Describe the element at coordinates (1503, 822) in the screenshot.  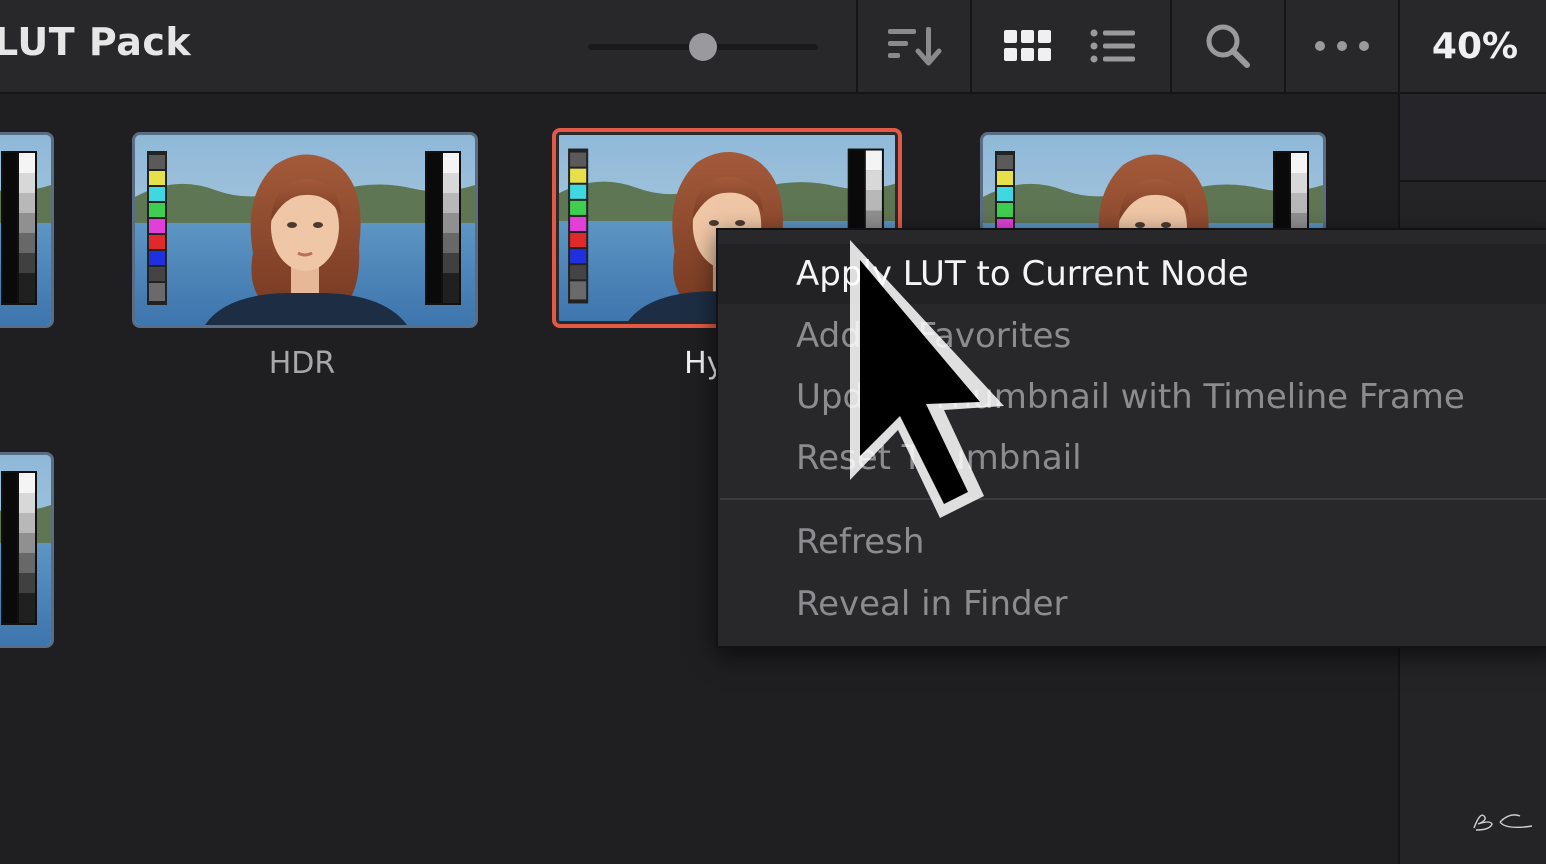
I see `signature-watermark` at that location.